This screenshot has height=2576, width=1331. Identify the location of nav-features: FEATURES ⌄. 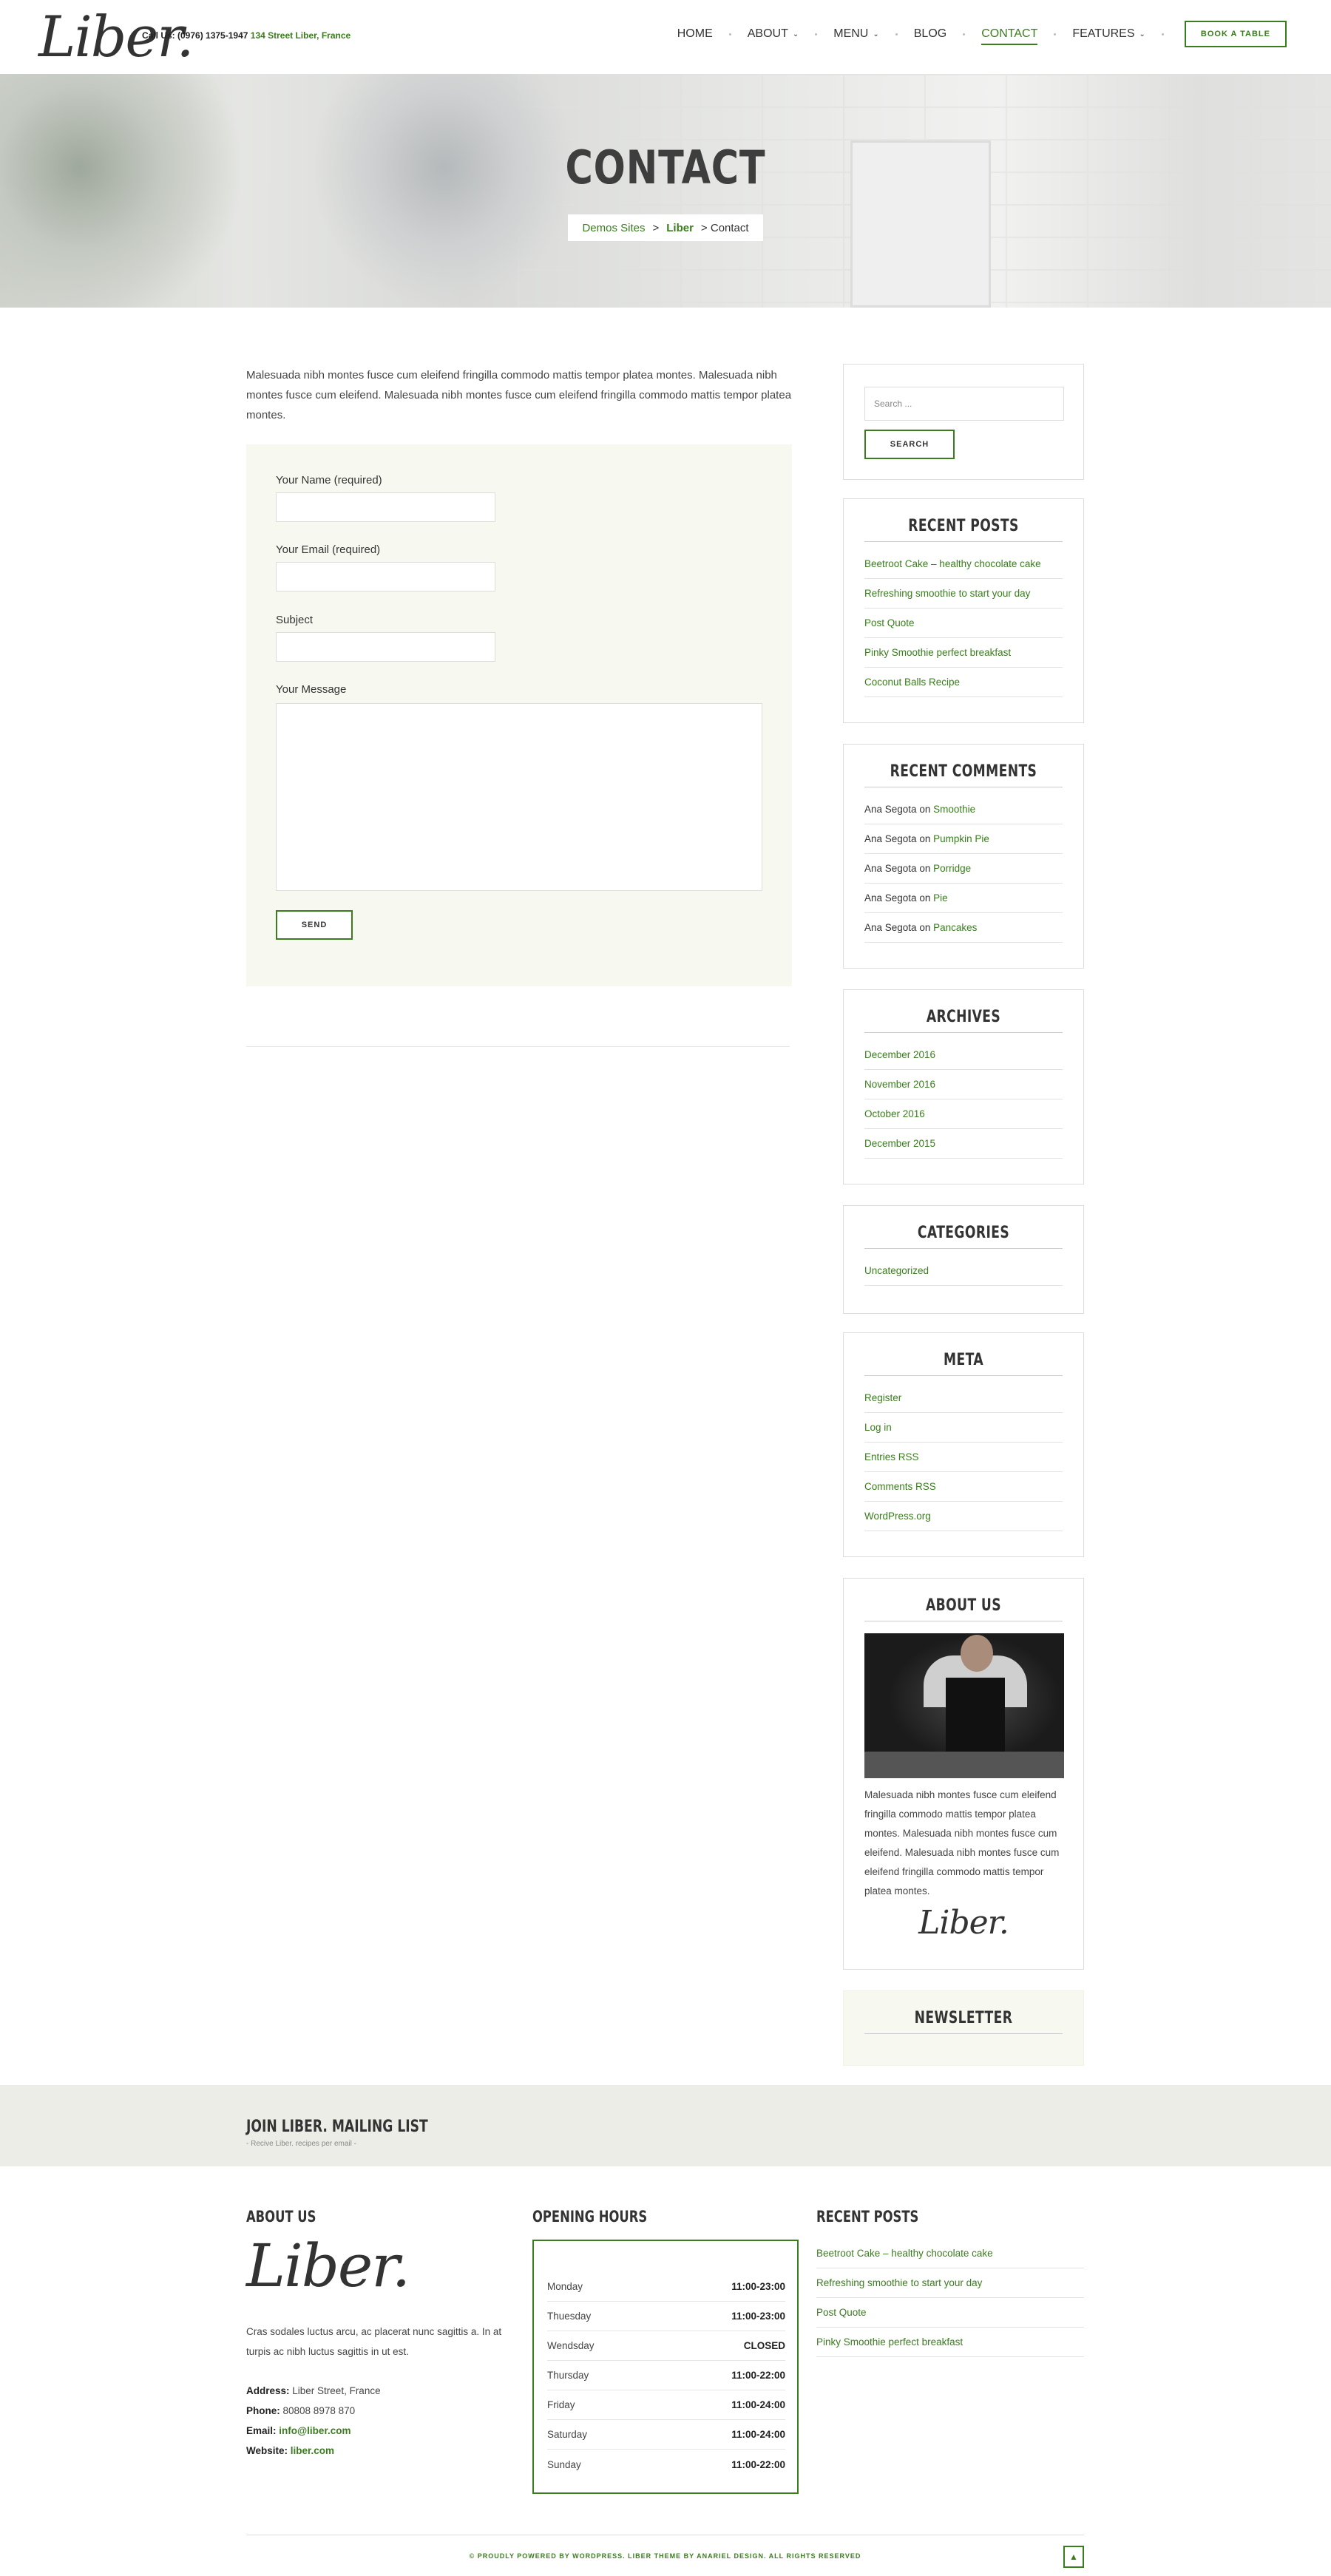
(1108, 34).